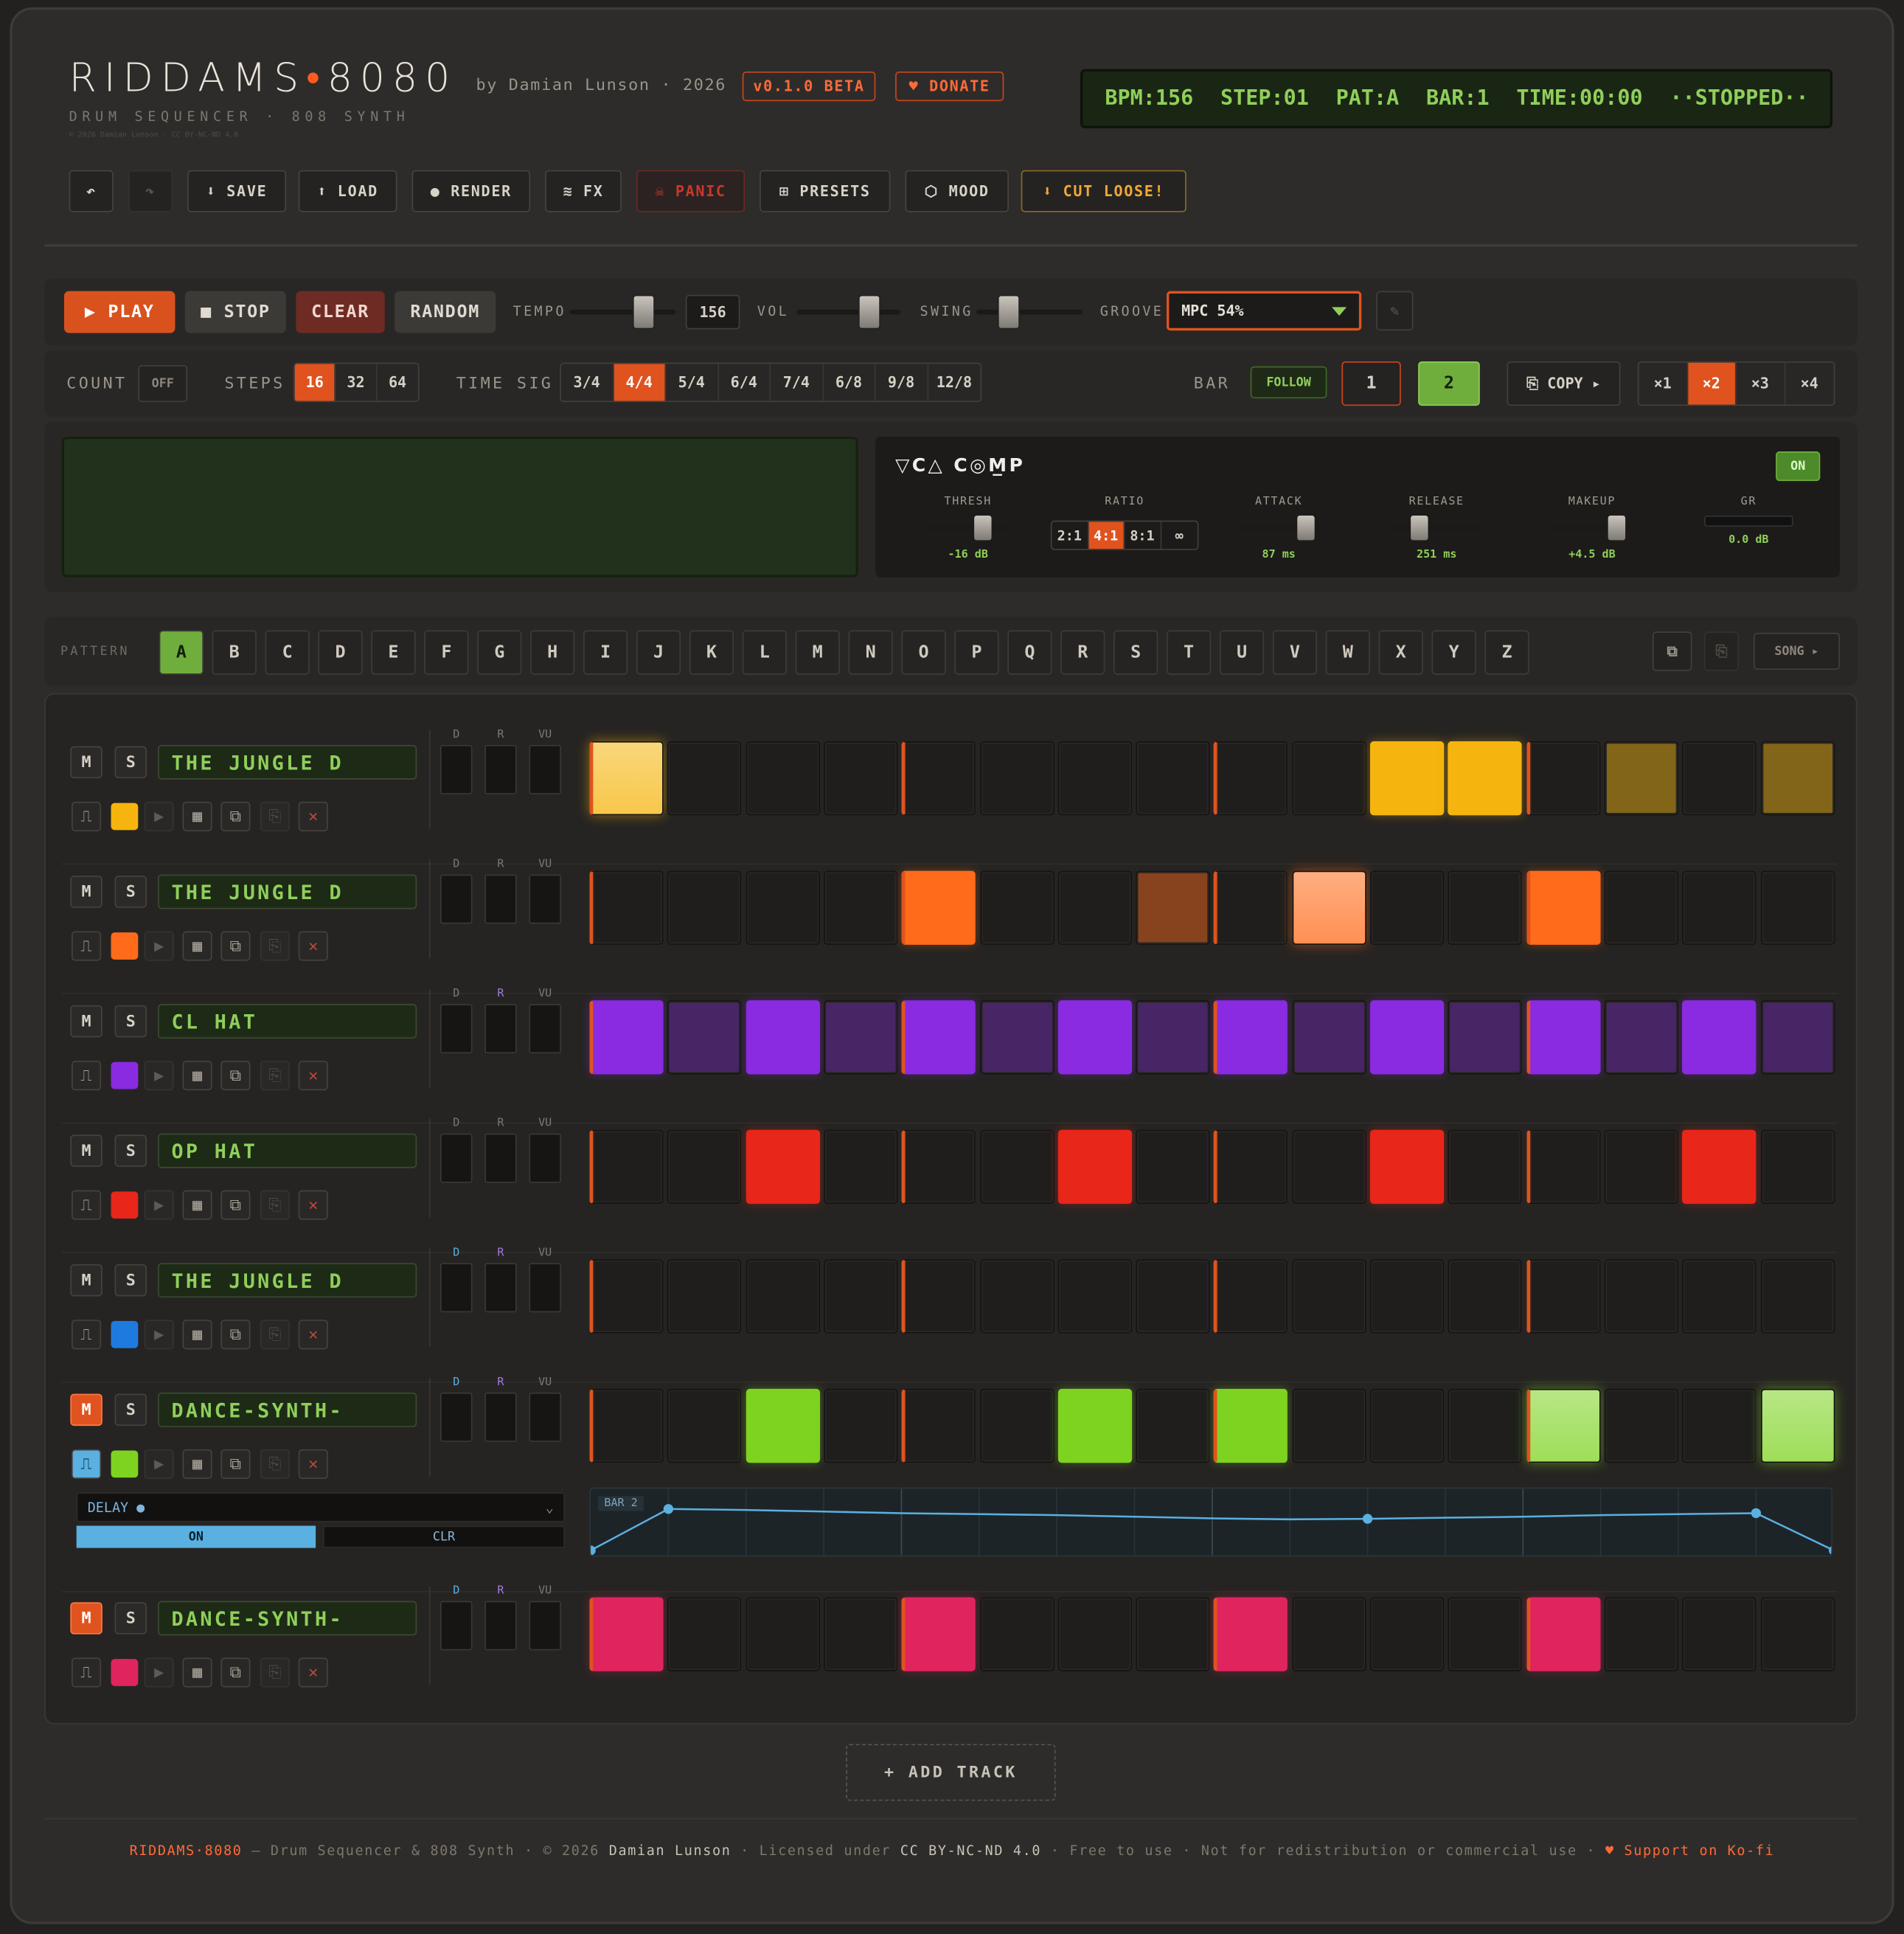 The height and width of the screenshot is (1934, 1904). Describe the element at coordinates (357, 382) in the screenshot. I see `steps-option: 32` at that location.